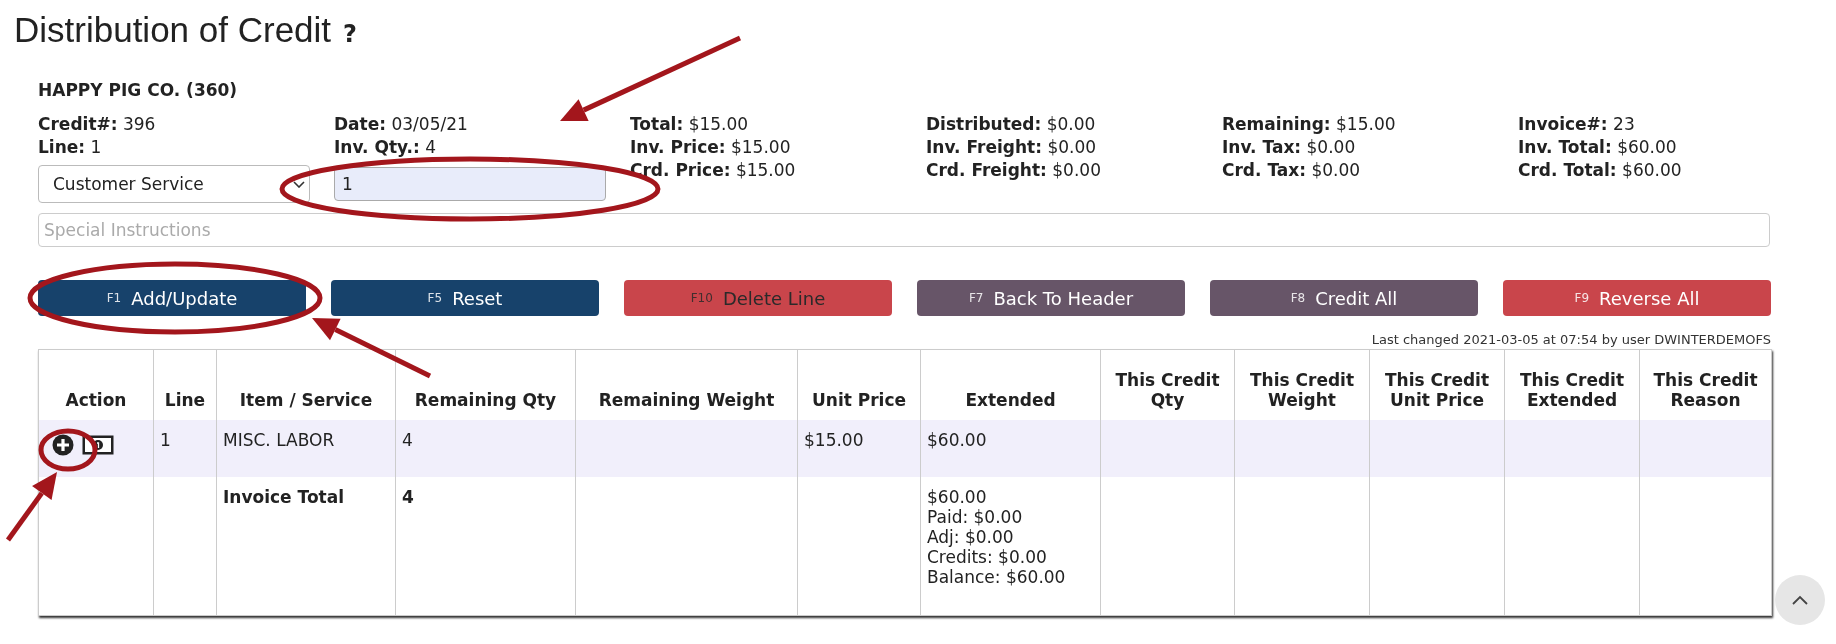 This screenshot has height=644, width=1836. What do you see at coordinates (96, 384) in the screenshot?
I see `column-header: Action` at bounding box center [96, 384].